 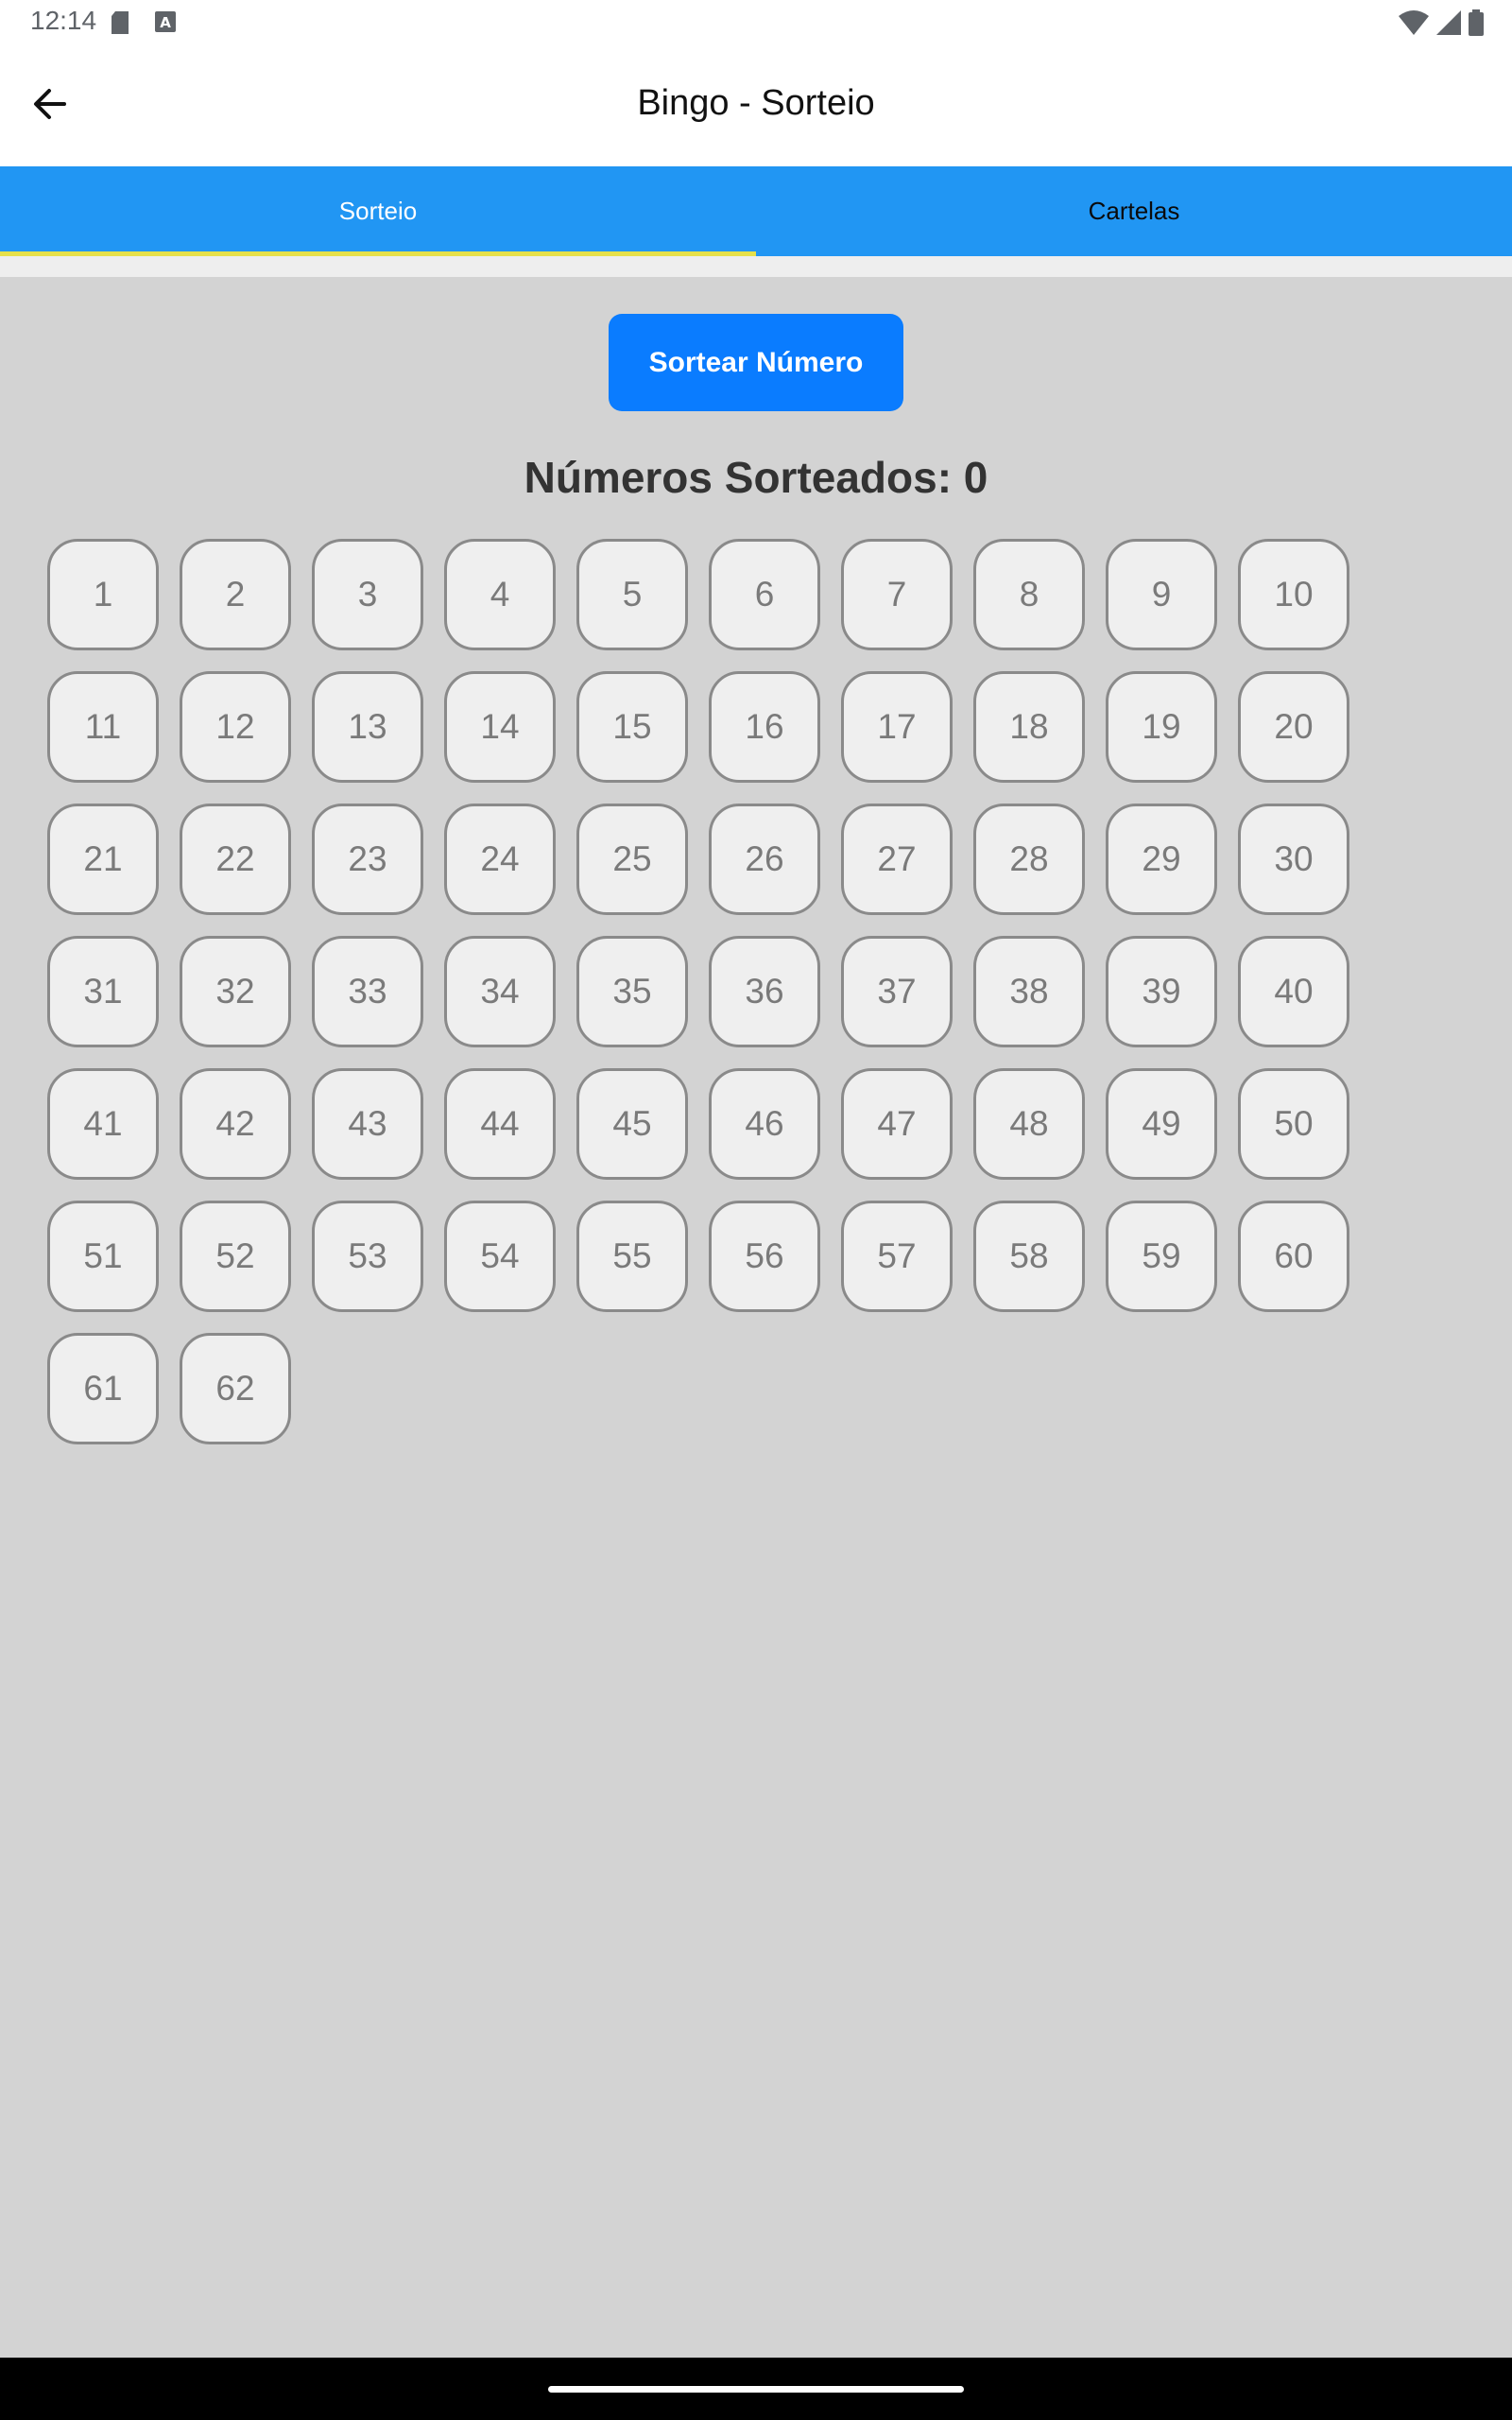 I want to click on page-title: Bingo - Sorteio, so click(x=756, y=103).